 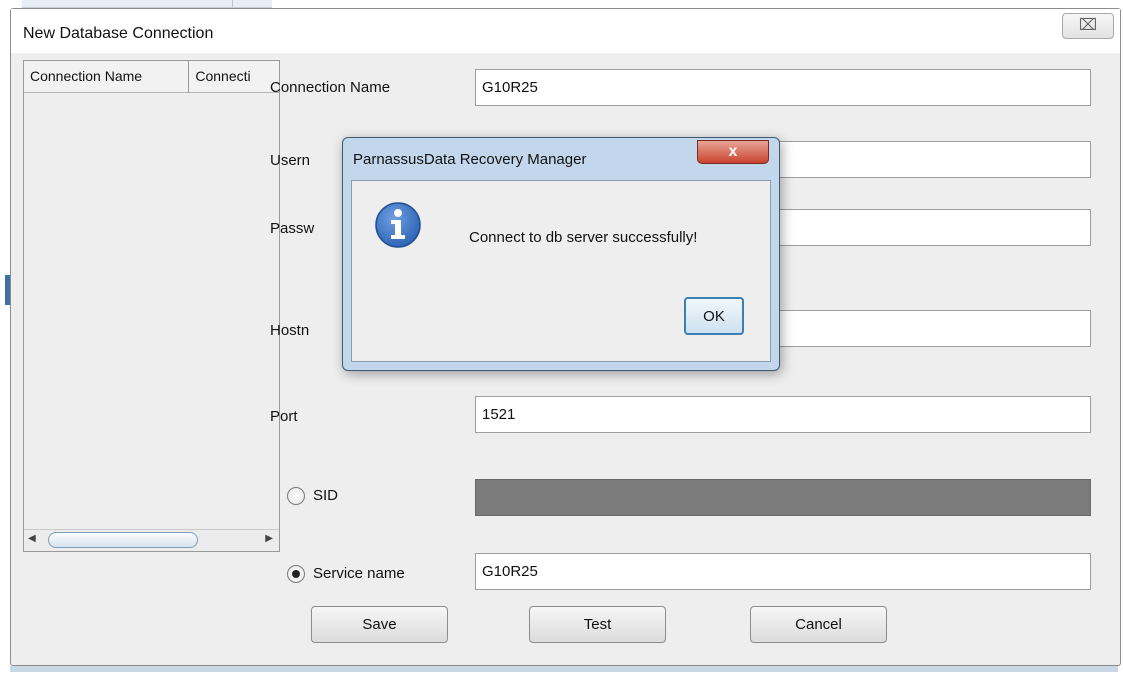 What do you see at coordinates (290, 160) in the screenshot?
I see `username-label: Usern` at bounding box center [290, 160].